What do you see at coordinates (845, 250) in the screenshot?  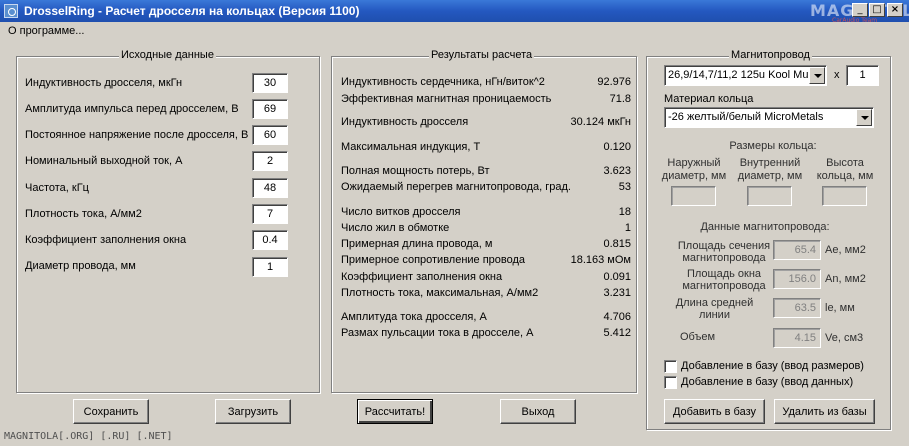 I see `ae-unit: Ae, мм2` at bounding box center [845, 250].